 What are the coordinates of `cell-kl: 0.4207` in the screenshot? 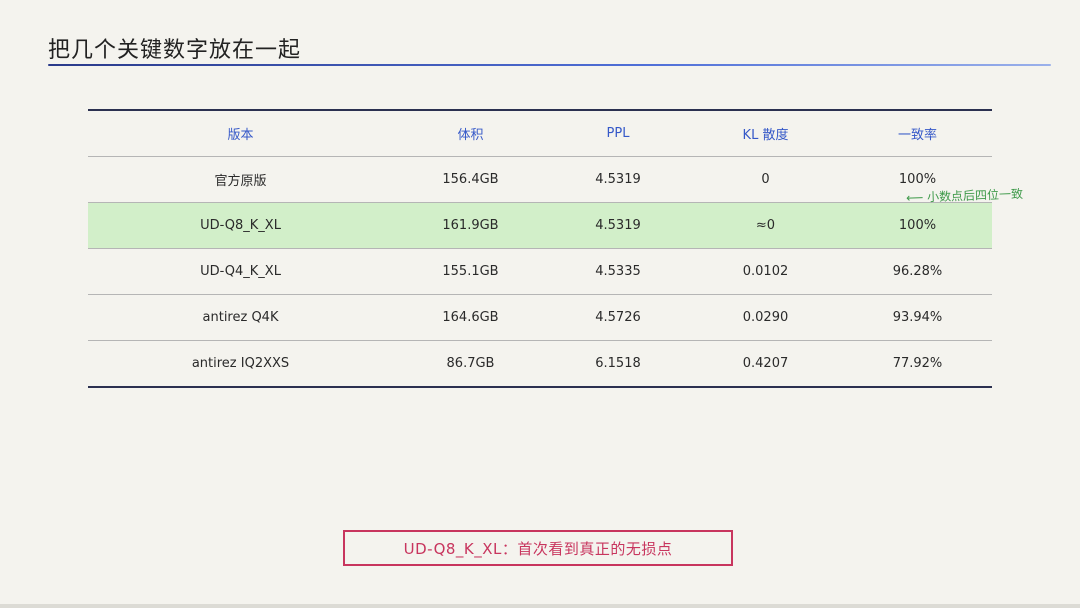 It's located at (765, 363).